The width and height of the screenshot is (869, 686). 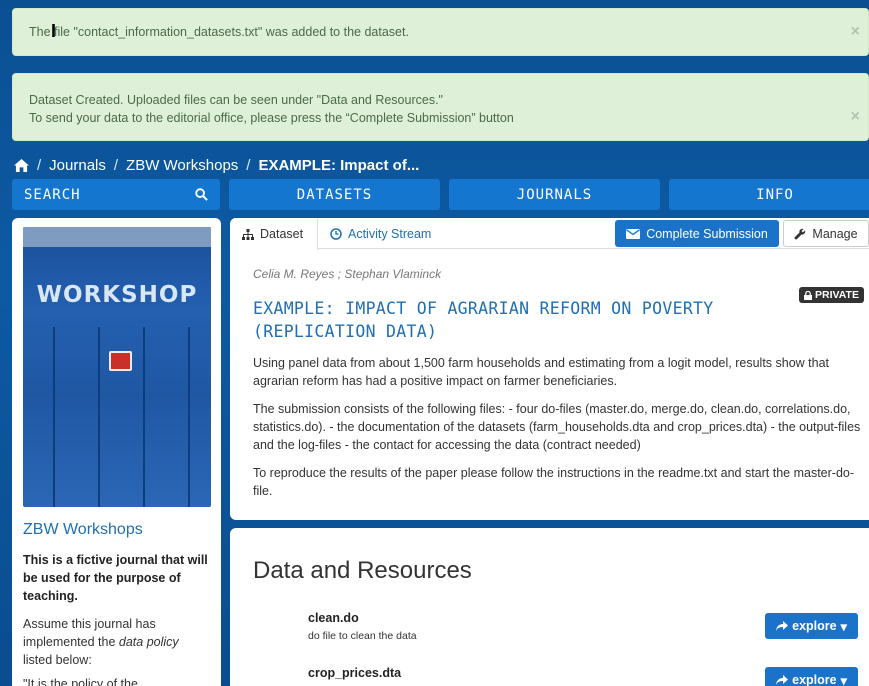 I want to click on private-badge: PRIVATE, so click(x=831, y=295).